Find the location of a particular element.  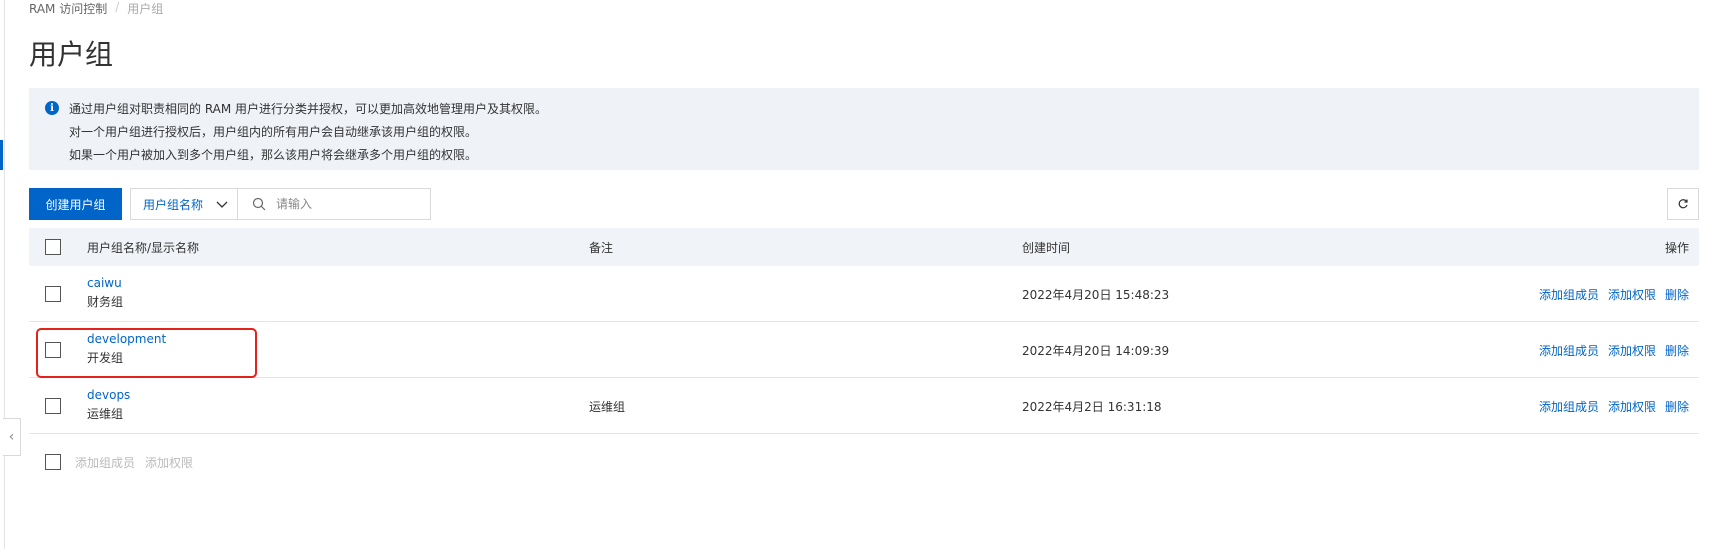

breadcrumb: RAM 访问控制 / 用户组 is located at coordinates (96, 8).